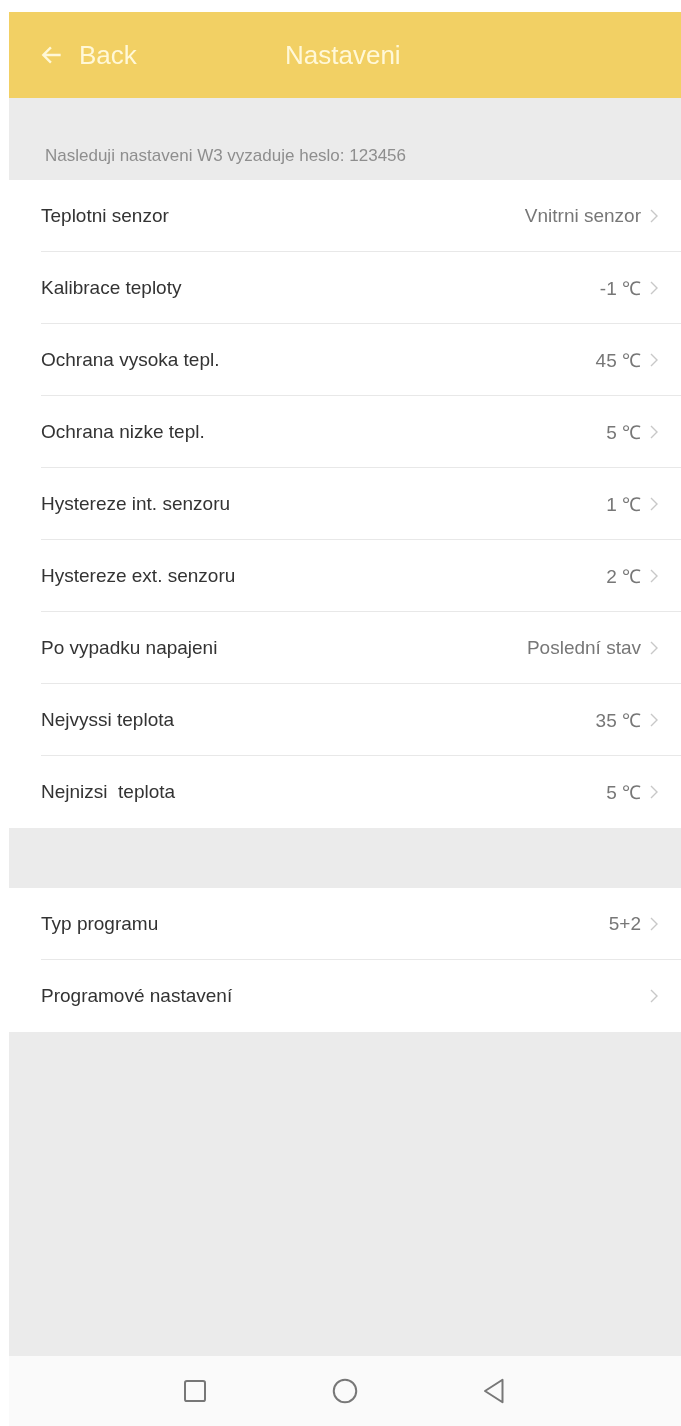 The image size is (681, 1426). What do you see at coordinates (361, 648) in the screenshot?
I see `settings-row: Po vypadku napajeni Poslední stav` at bounding box center [361, 648].